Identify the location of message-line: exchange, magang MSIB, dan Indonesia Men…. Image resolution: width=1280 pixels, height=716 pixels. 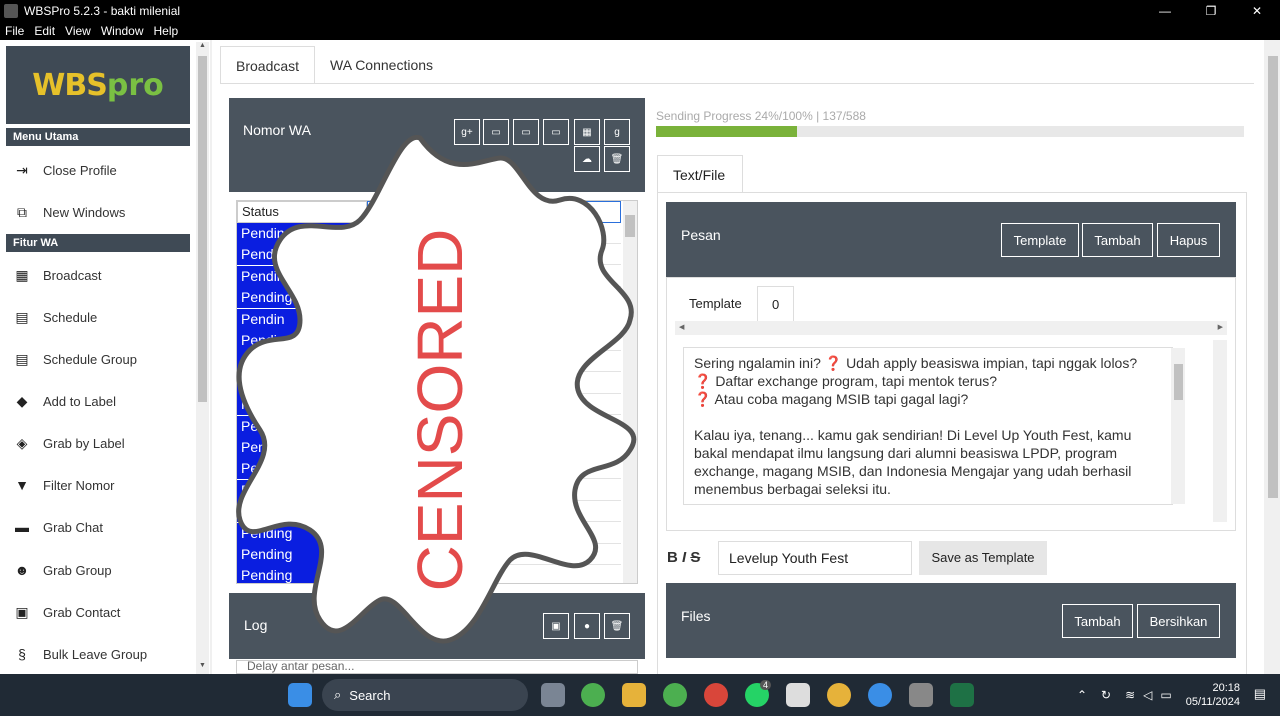
(913, 471).